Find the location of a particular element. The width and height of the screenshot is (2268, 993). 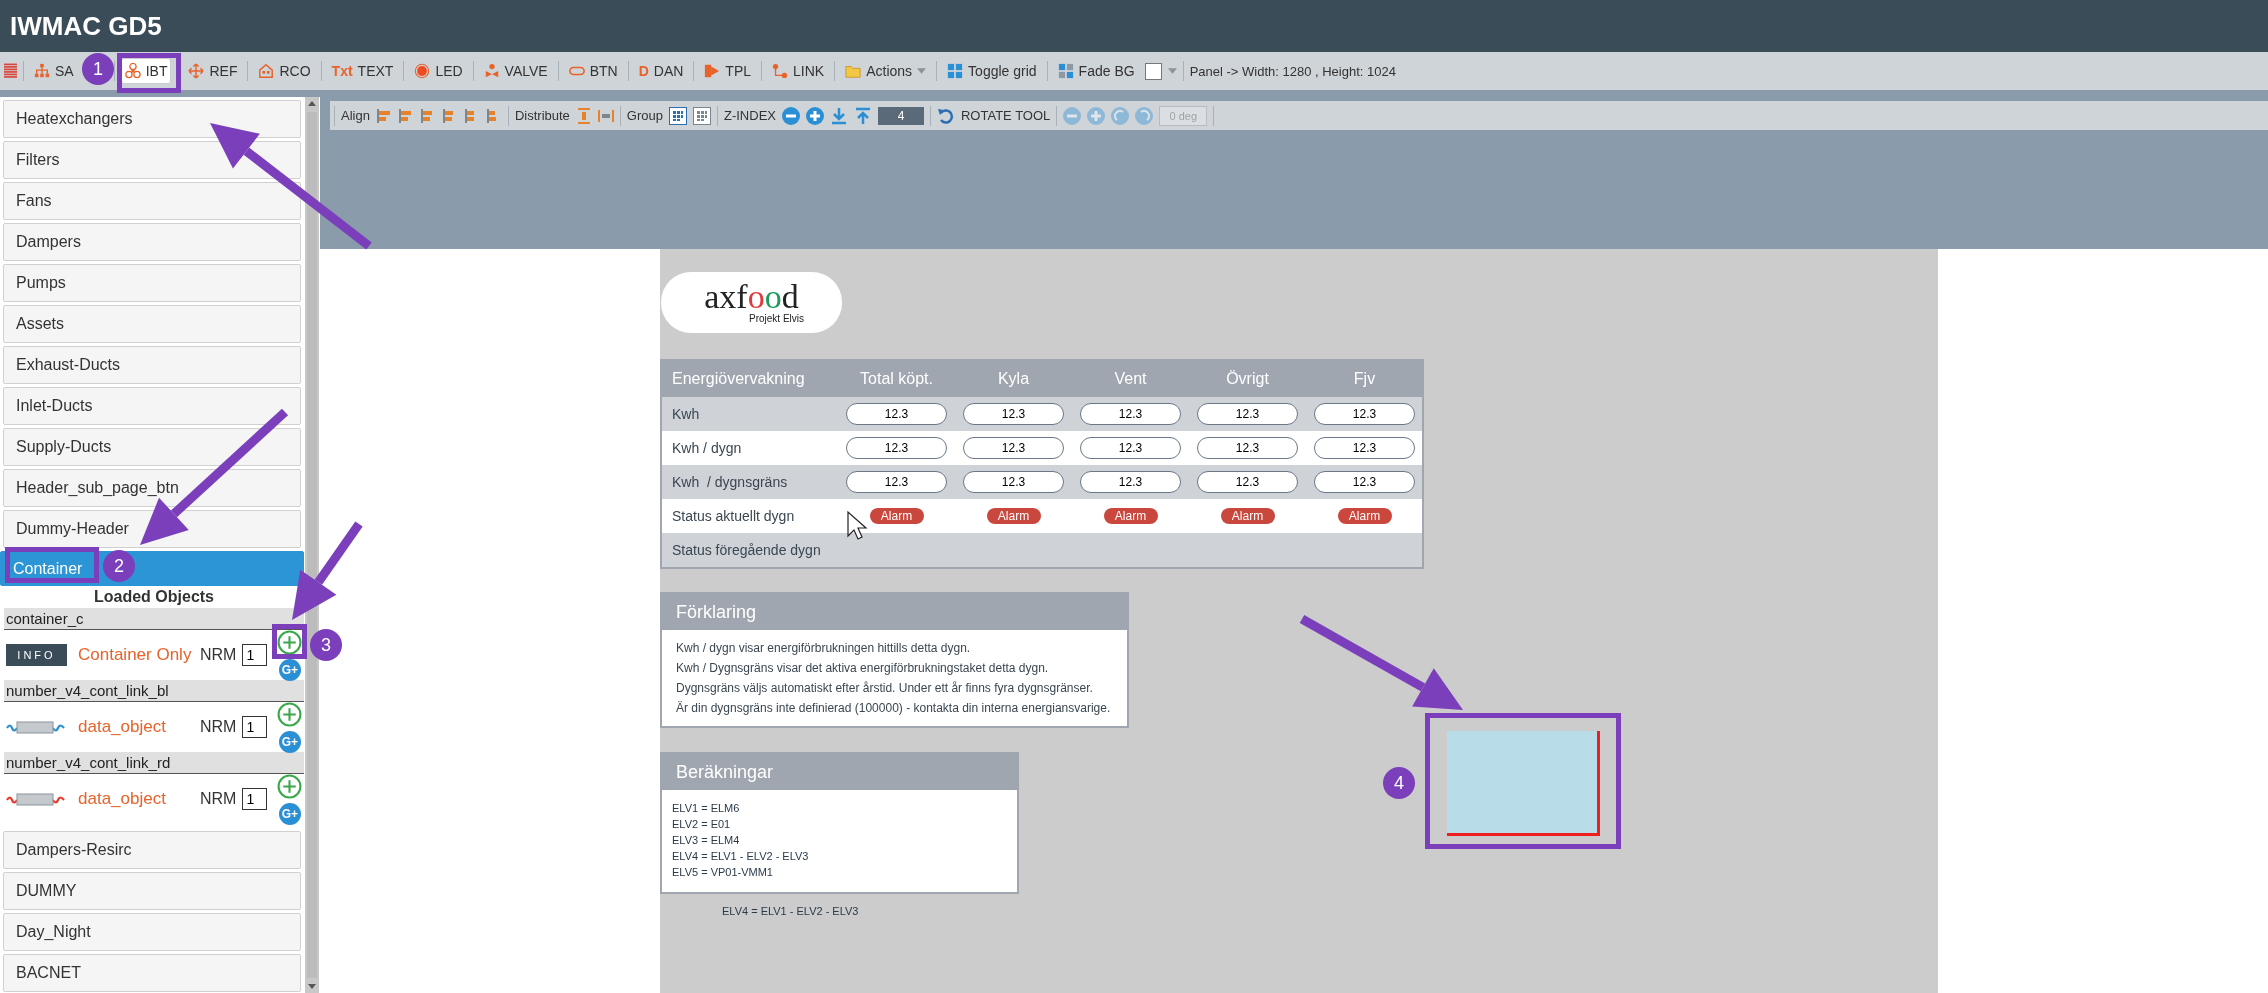

window-title: IWMAC GD5 is located at coordinates (86, 26).